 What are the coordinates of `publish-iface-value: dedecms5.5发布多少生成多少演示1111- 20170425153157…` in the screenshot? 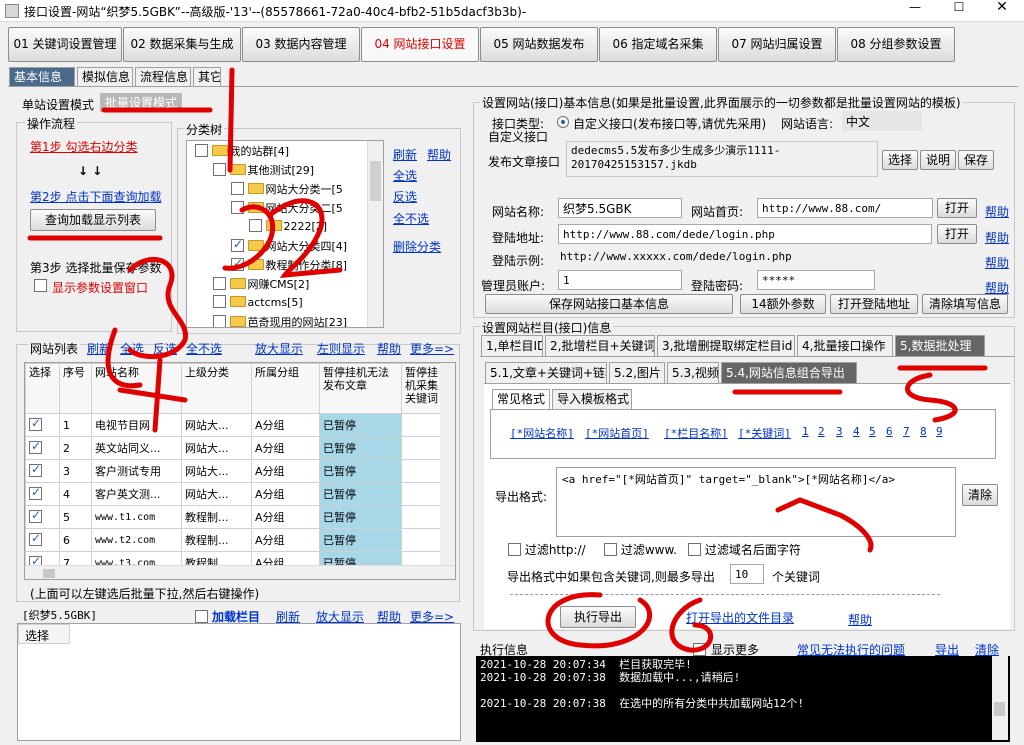 It's located at (722, 159).